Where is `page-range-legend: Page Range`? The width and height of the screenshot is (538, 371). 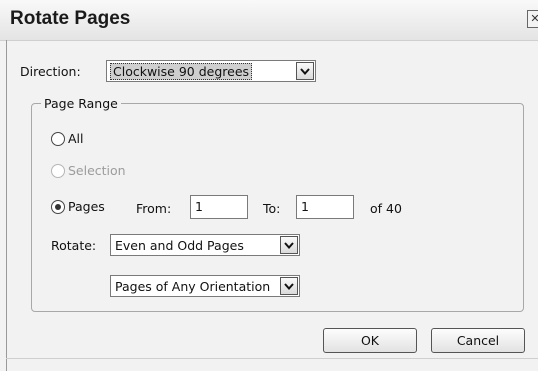
page-range-legend: Page Range is located at coordinates (81, 103).